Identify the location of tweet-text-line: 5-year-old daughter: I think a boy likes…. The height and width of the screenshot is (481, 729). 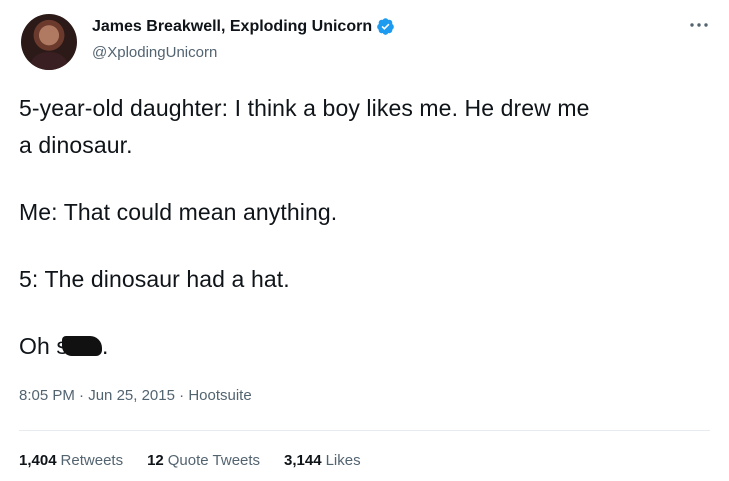
(304, 108).